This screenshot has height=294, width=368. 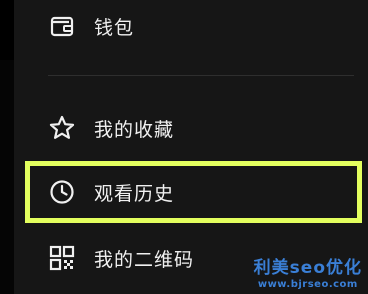 I want to click on menu-divider, so click(x=201, y=75).